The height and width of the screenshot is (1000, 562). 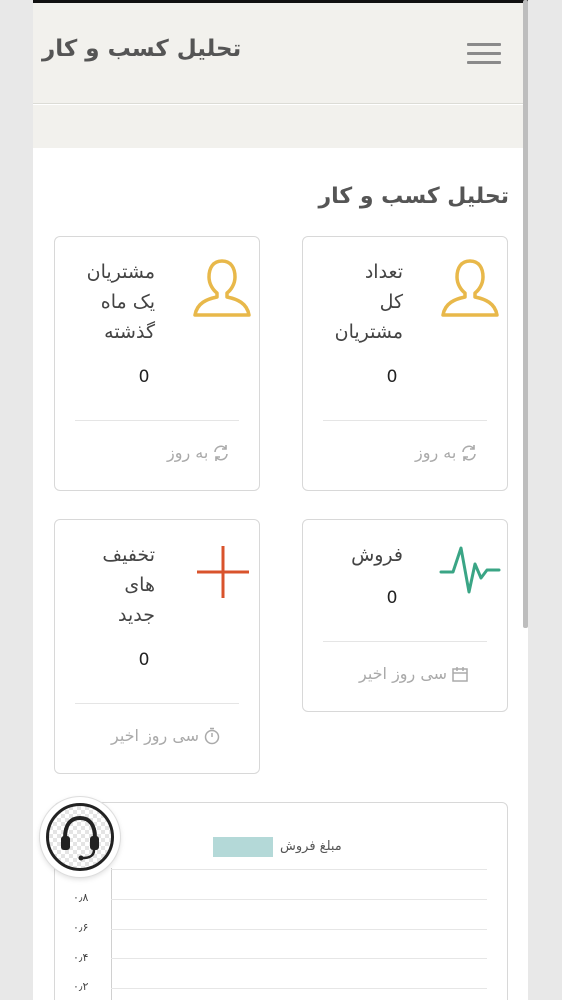 I want to click on y-axis, so click(x=111, y=934).